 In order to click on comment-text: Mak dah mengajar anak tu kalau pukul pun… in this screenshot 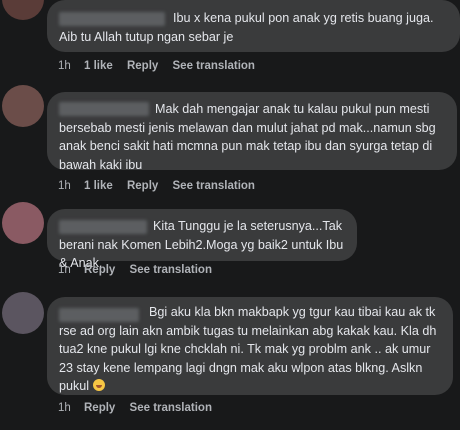, I will do `click(247, 137)`.